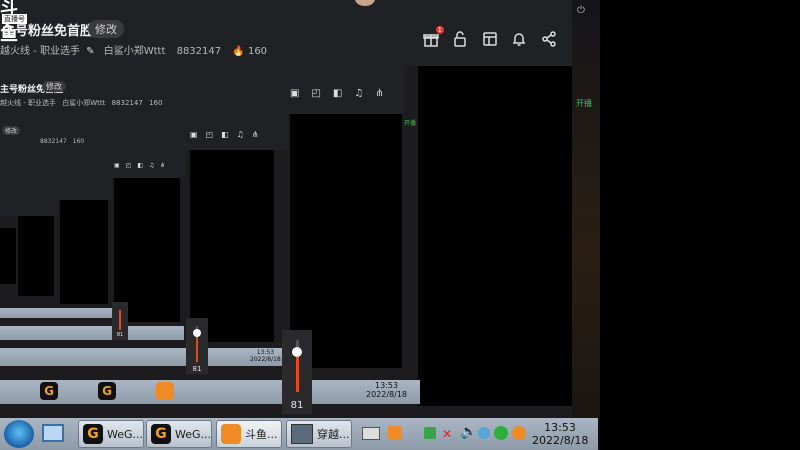 This screenshot has width=800, height=450. I want to click on volume-popup-l4: 81, so click(120, 321).